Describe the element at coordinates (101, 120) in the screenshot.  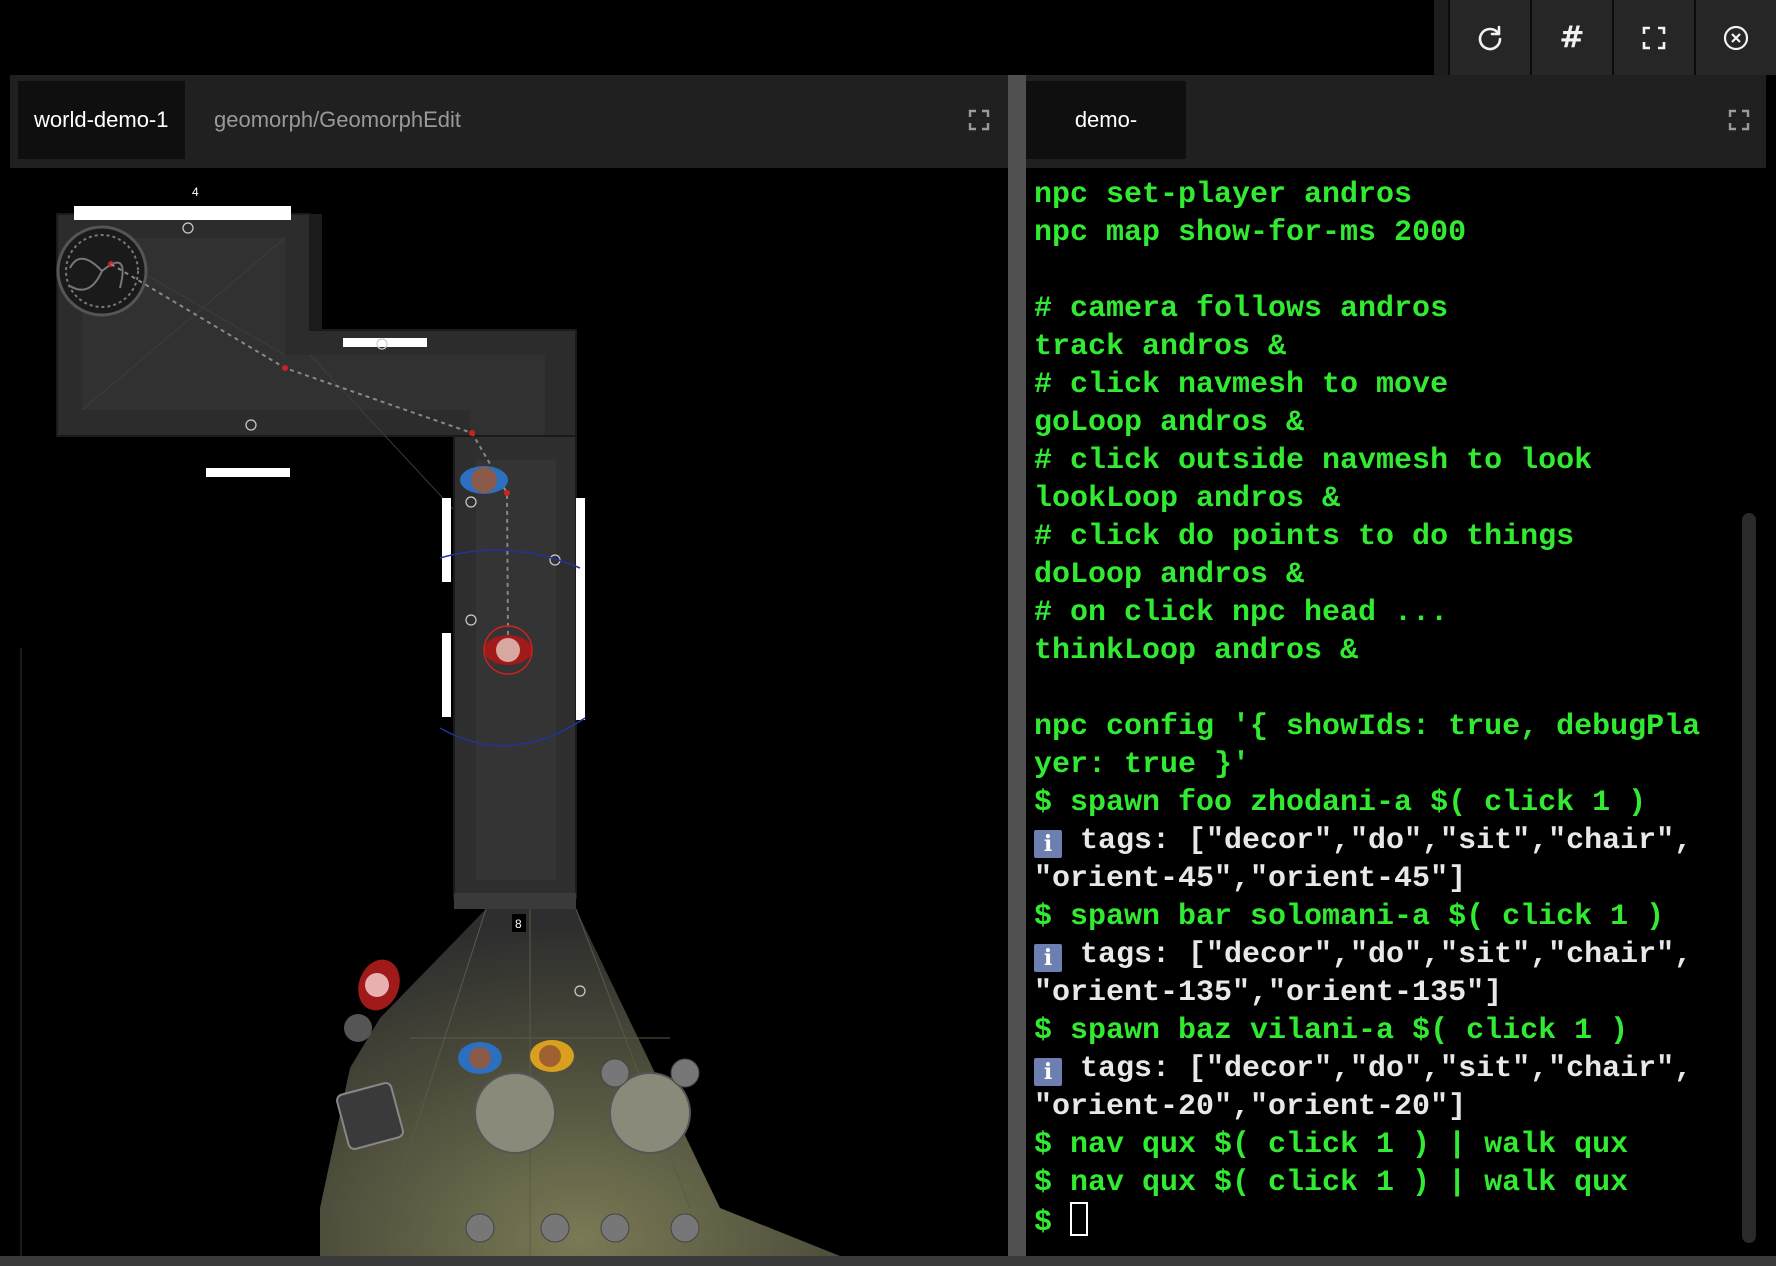
I see `tab-world-demo-1: world-demo-1` at that location.